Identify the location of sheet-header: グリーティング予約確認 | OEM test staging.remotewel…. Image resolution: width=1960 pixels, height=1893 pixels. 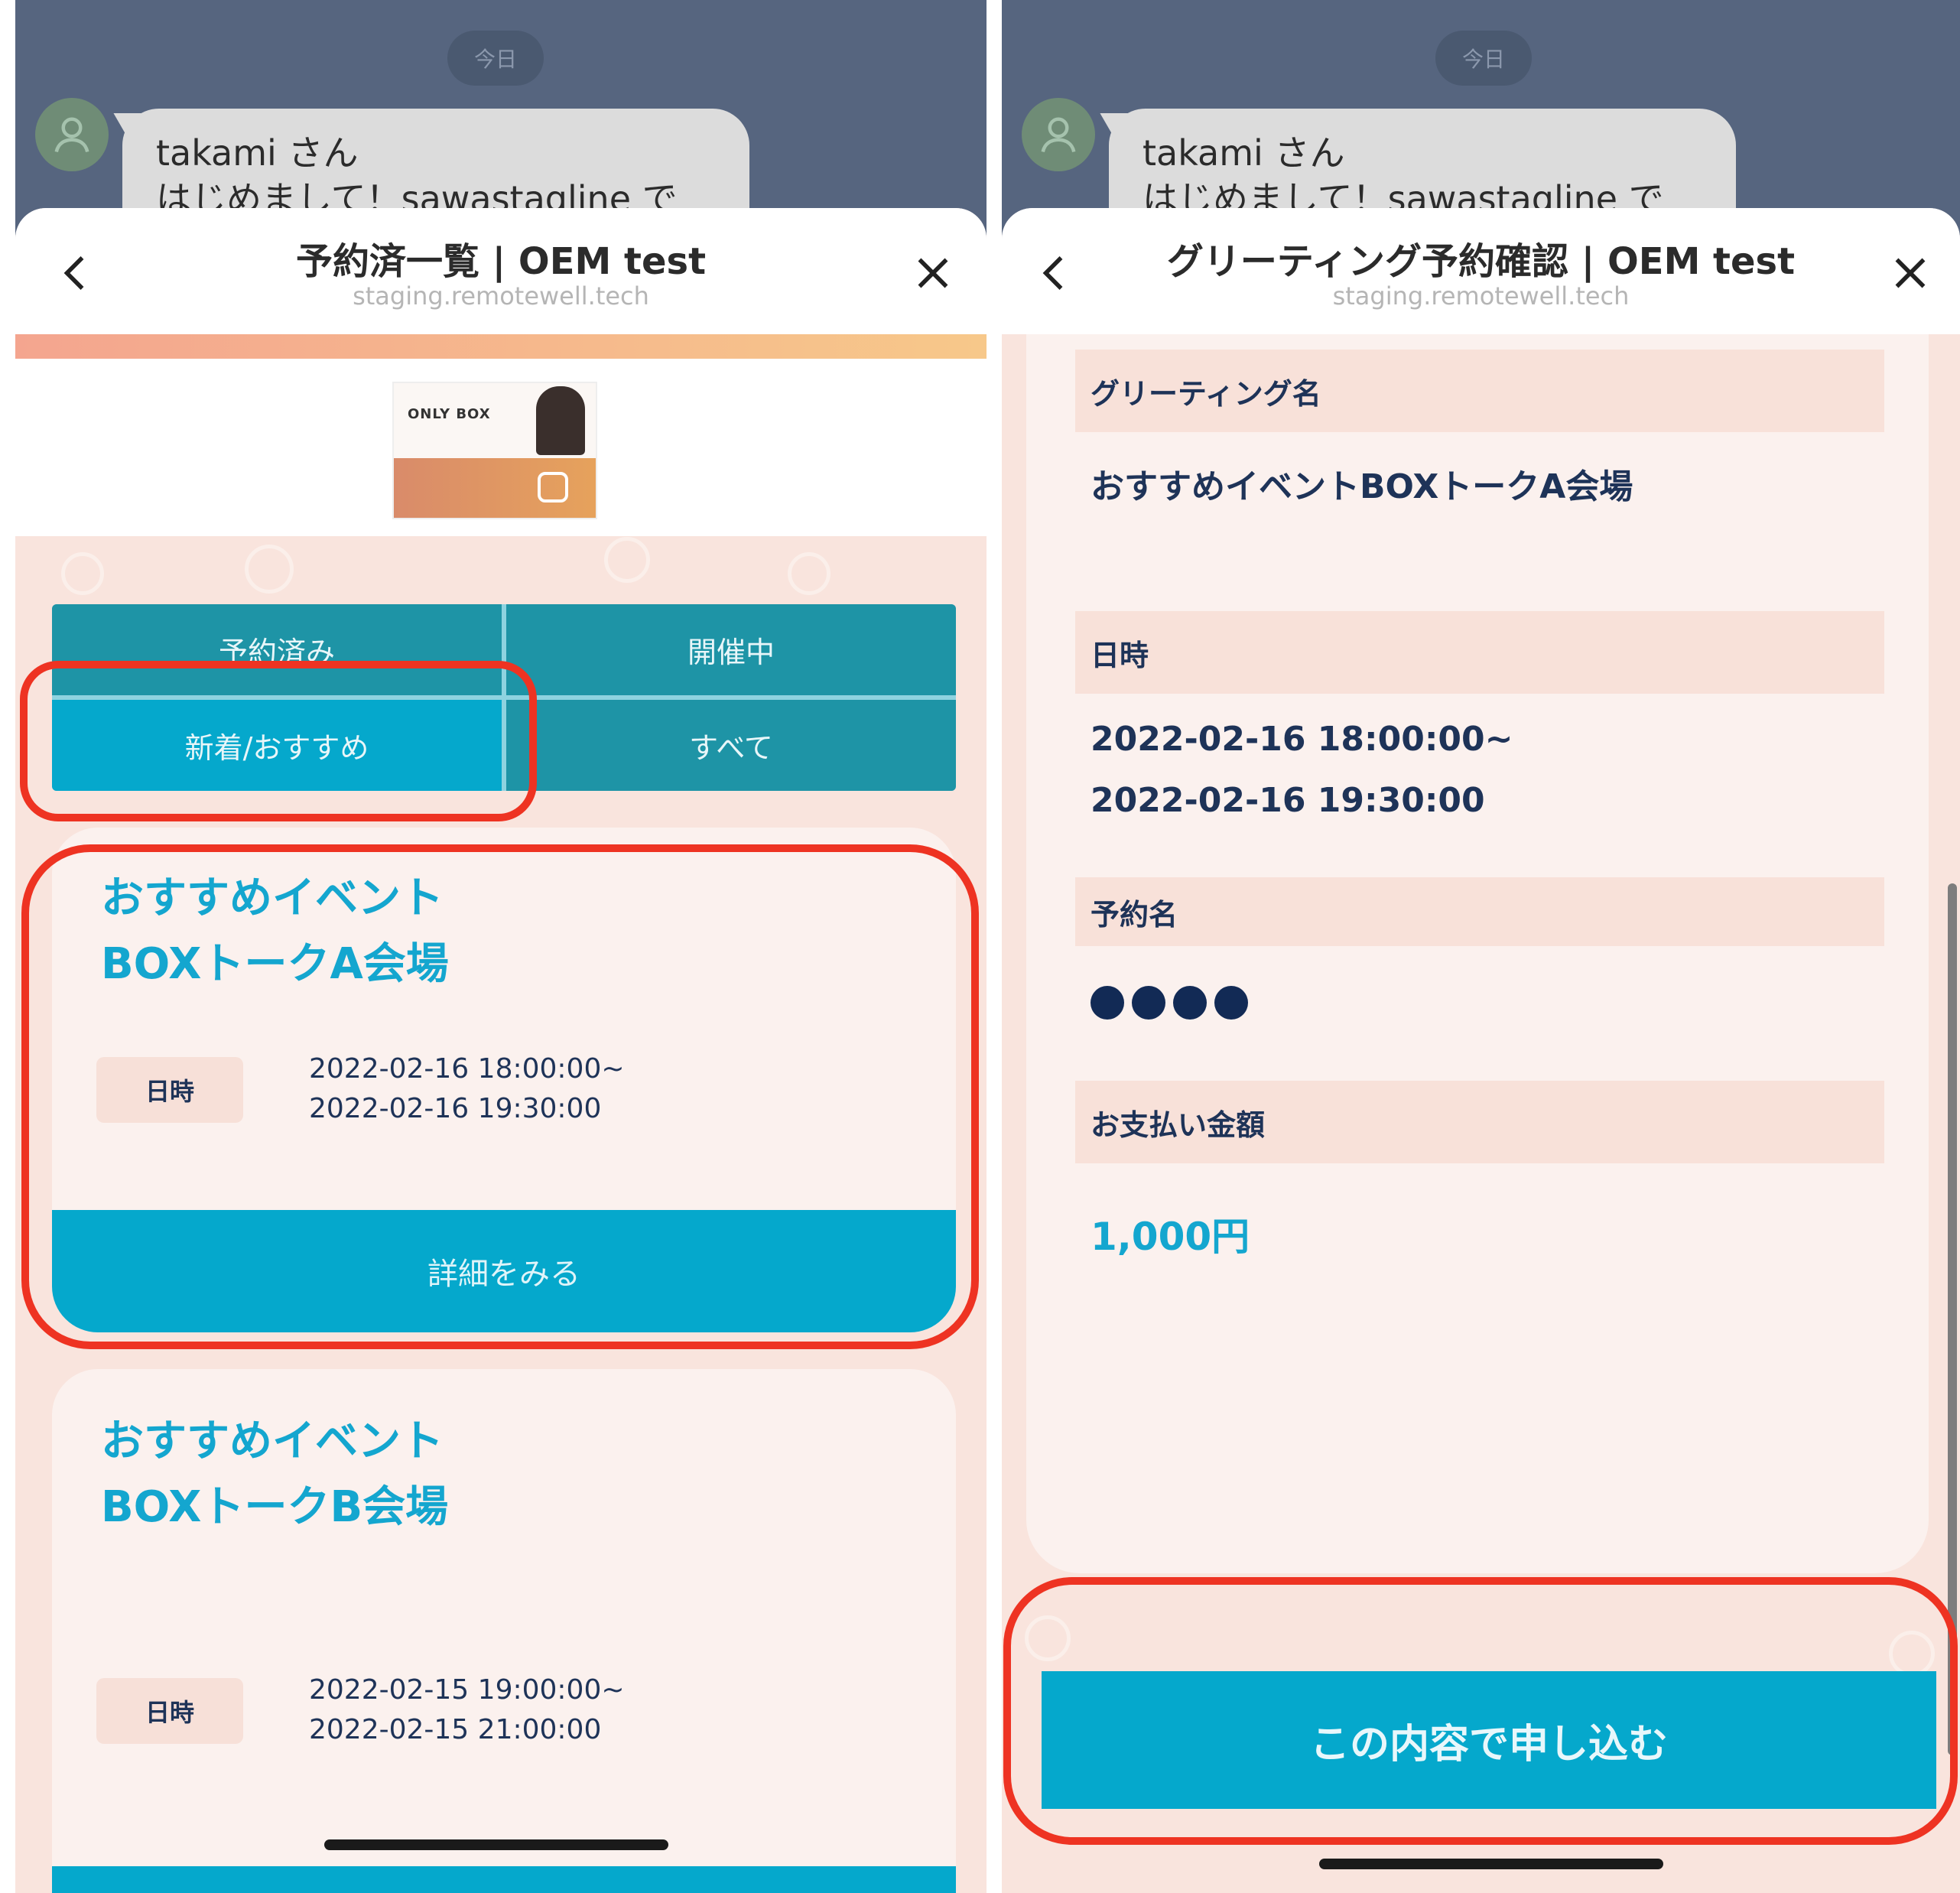
(1481, 271).